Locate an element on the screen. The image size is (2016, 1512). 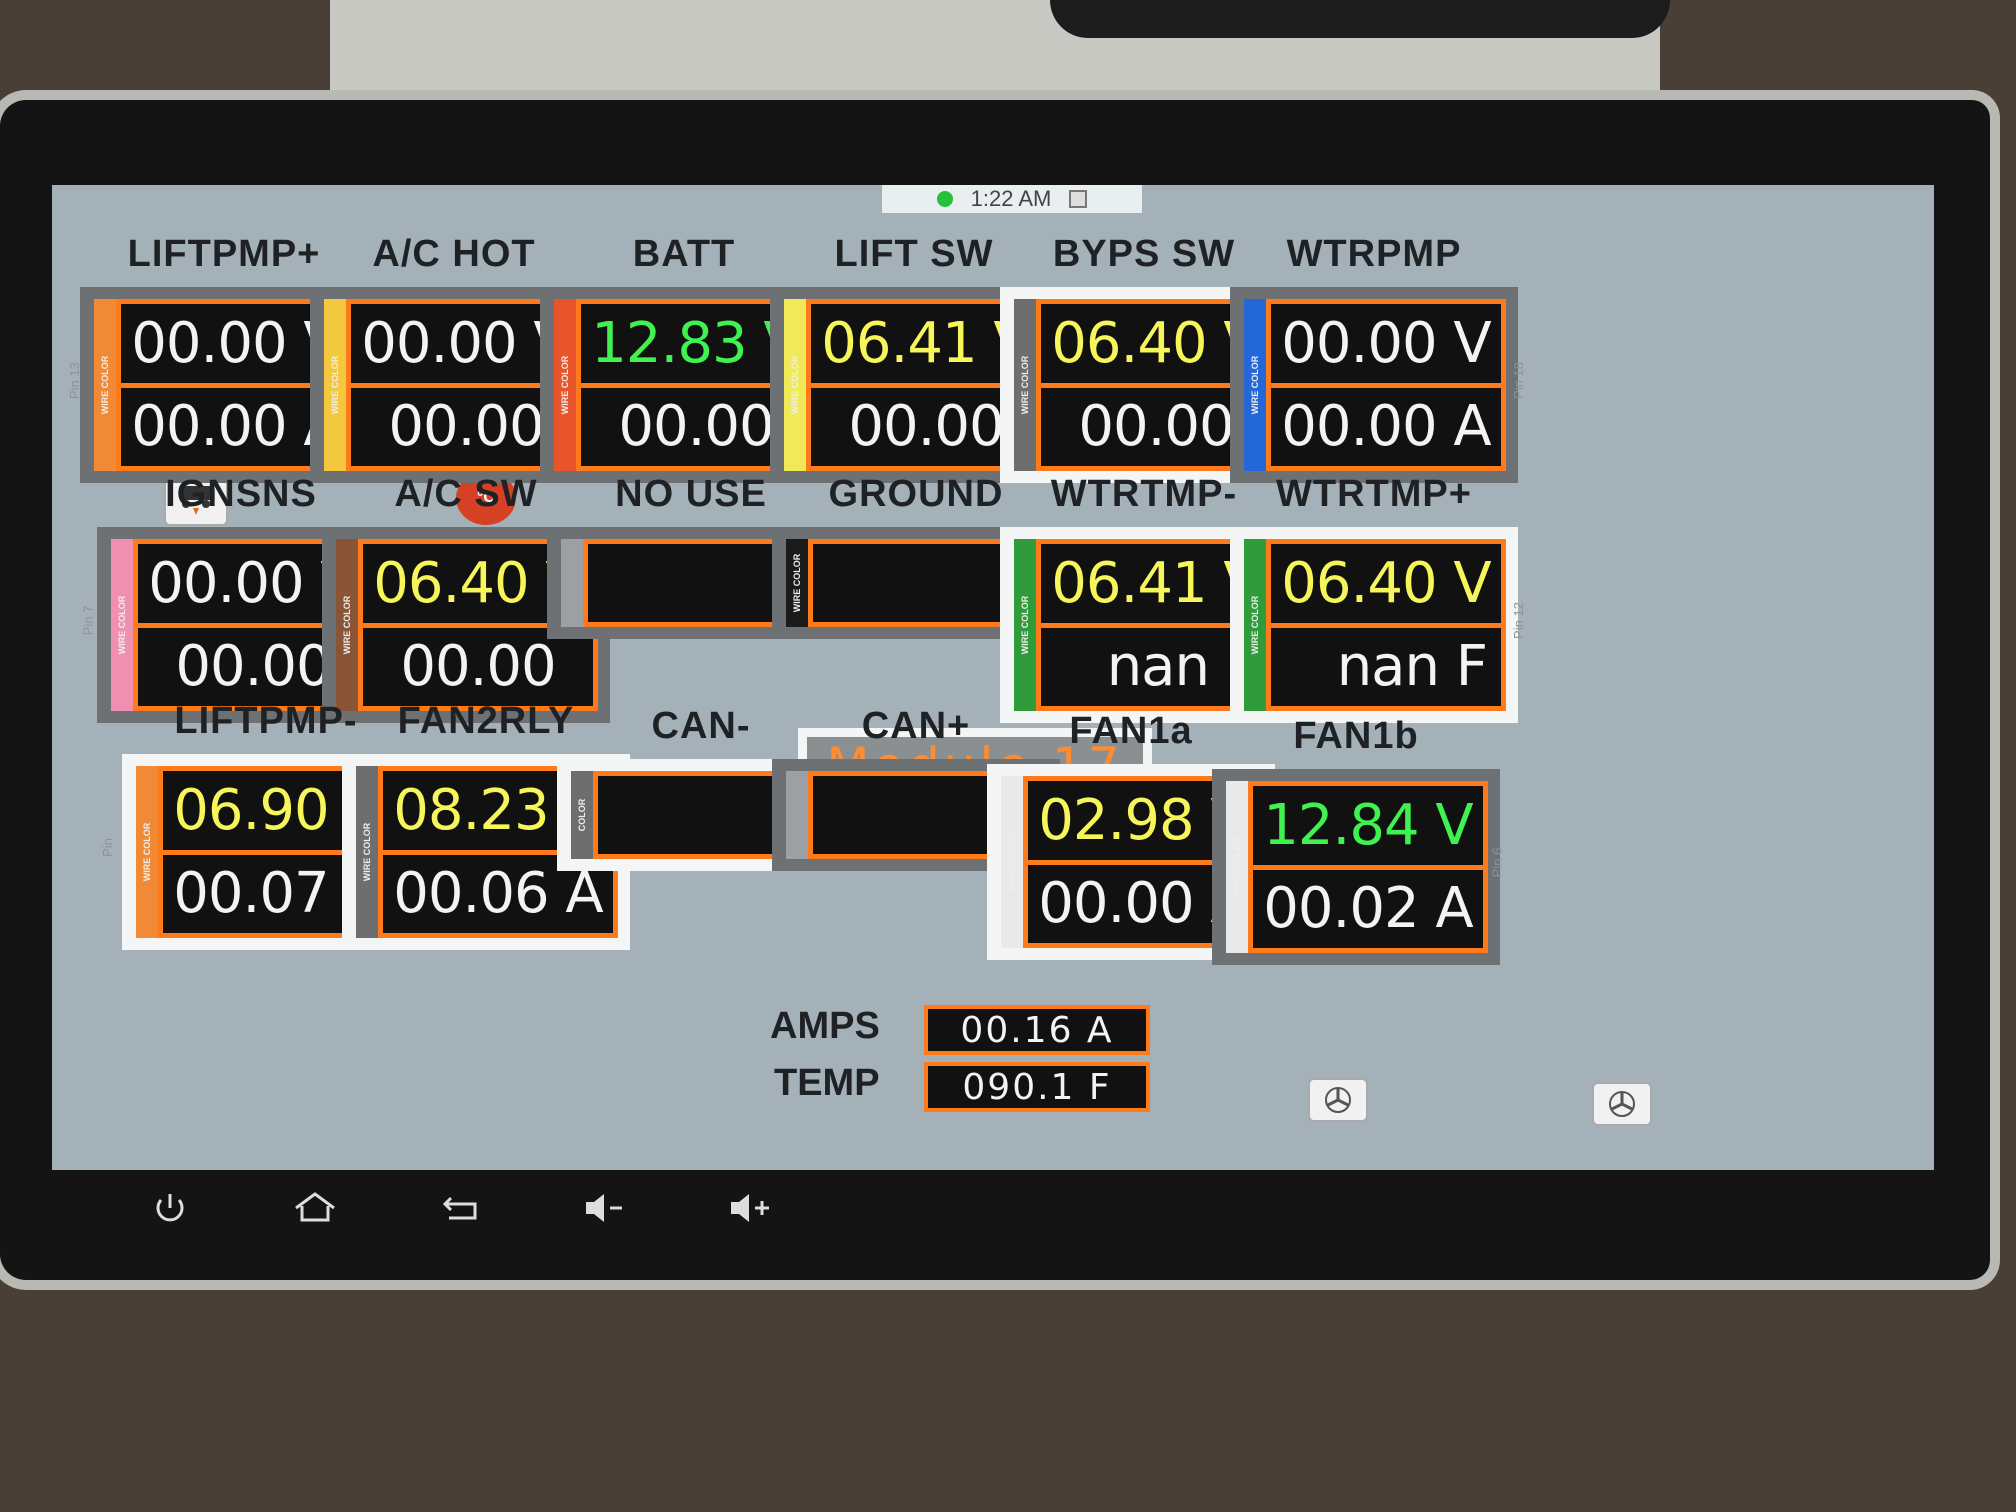
ac-hot-wire-color-strip: WIRE COLOR is located at coordinates (335, 385).